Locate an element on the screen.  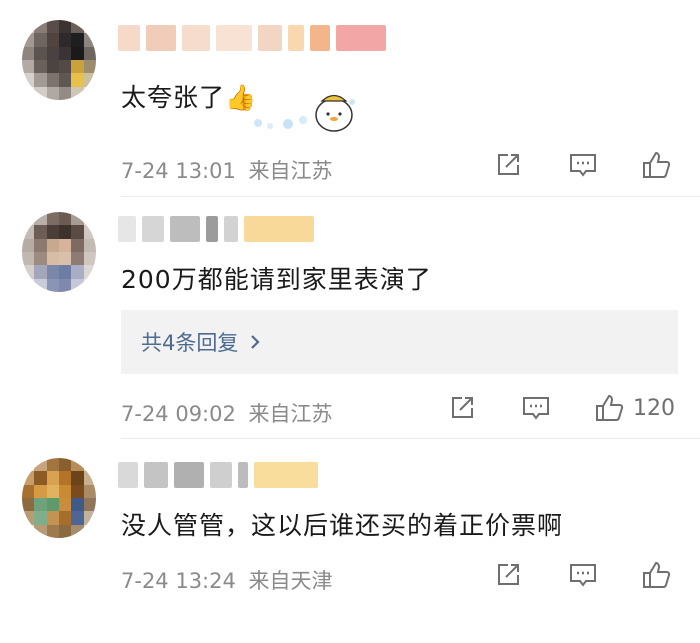
comment-text: 200万都能请到家里表演了 is located at coordinates (276, 279).